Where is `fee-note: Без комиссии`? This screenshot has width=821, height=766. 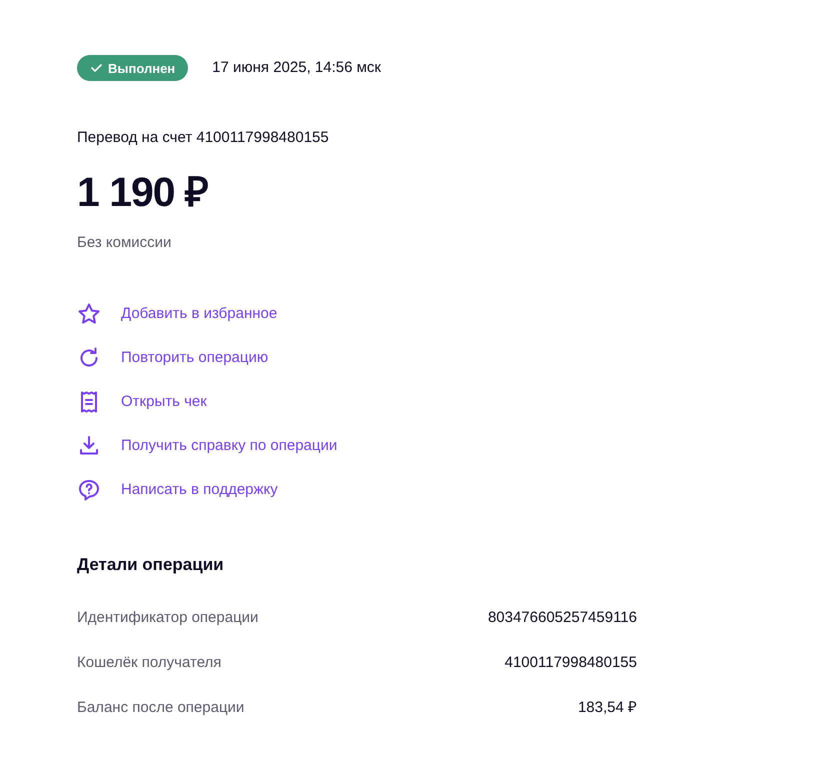
fee-note: Без комиссии is located at coordinates (124, 243).